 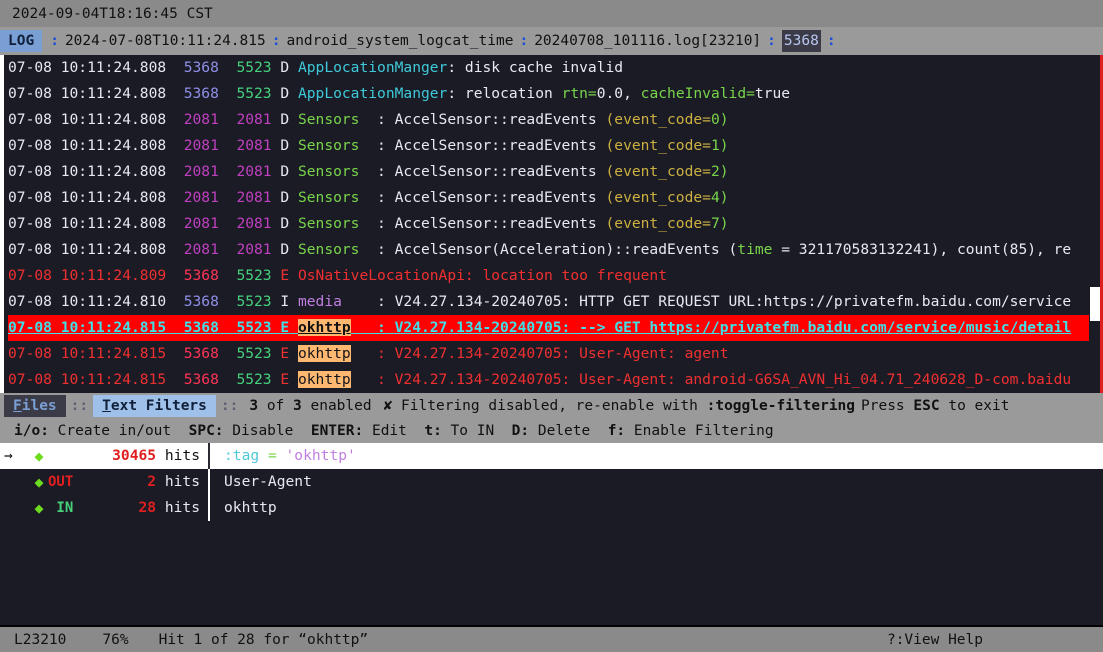 I want to click on log-message-part: ,, so click(x=632, y=93).